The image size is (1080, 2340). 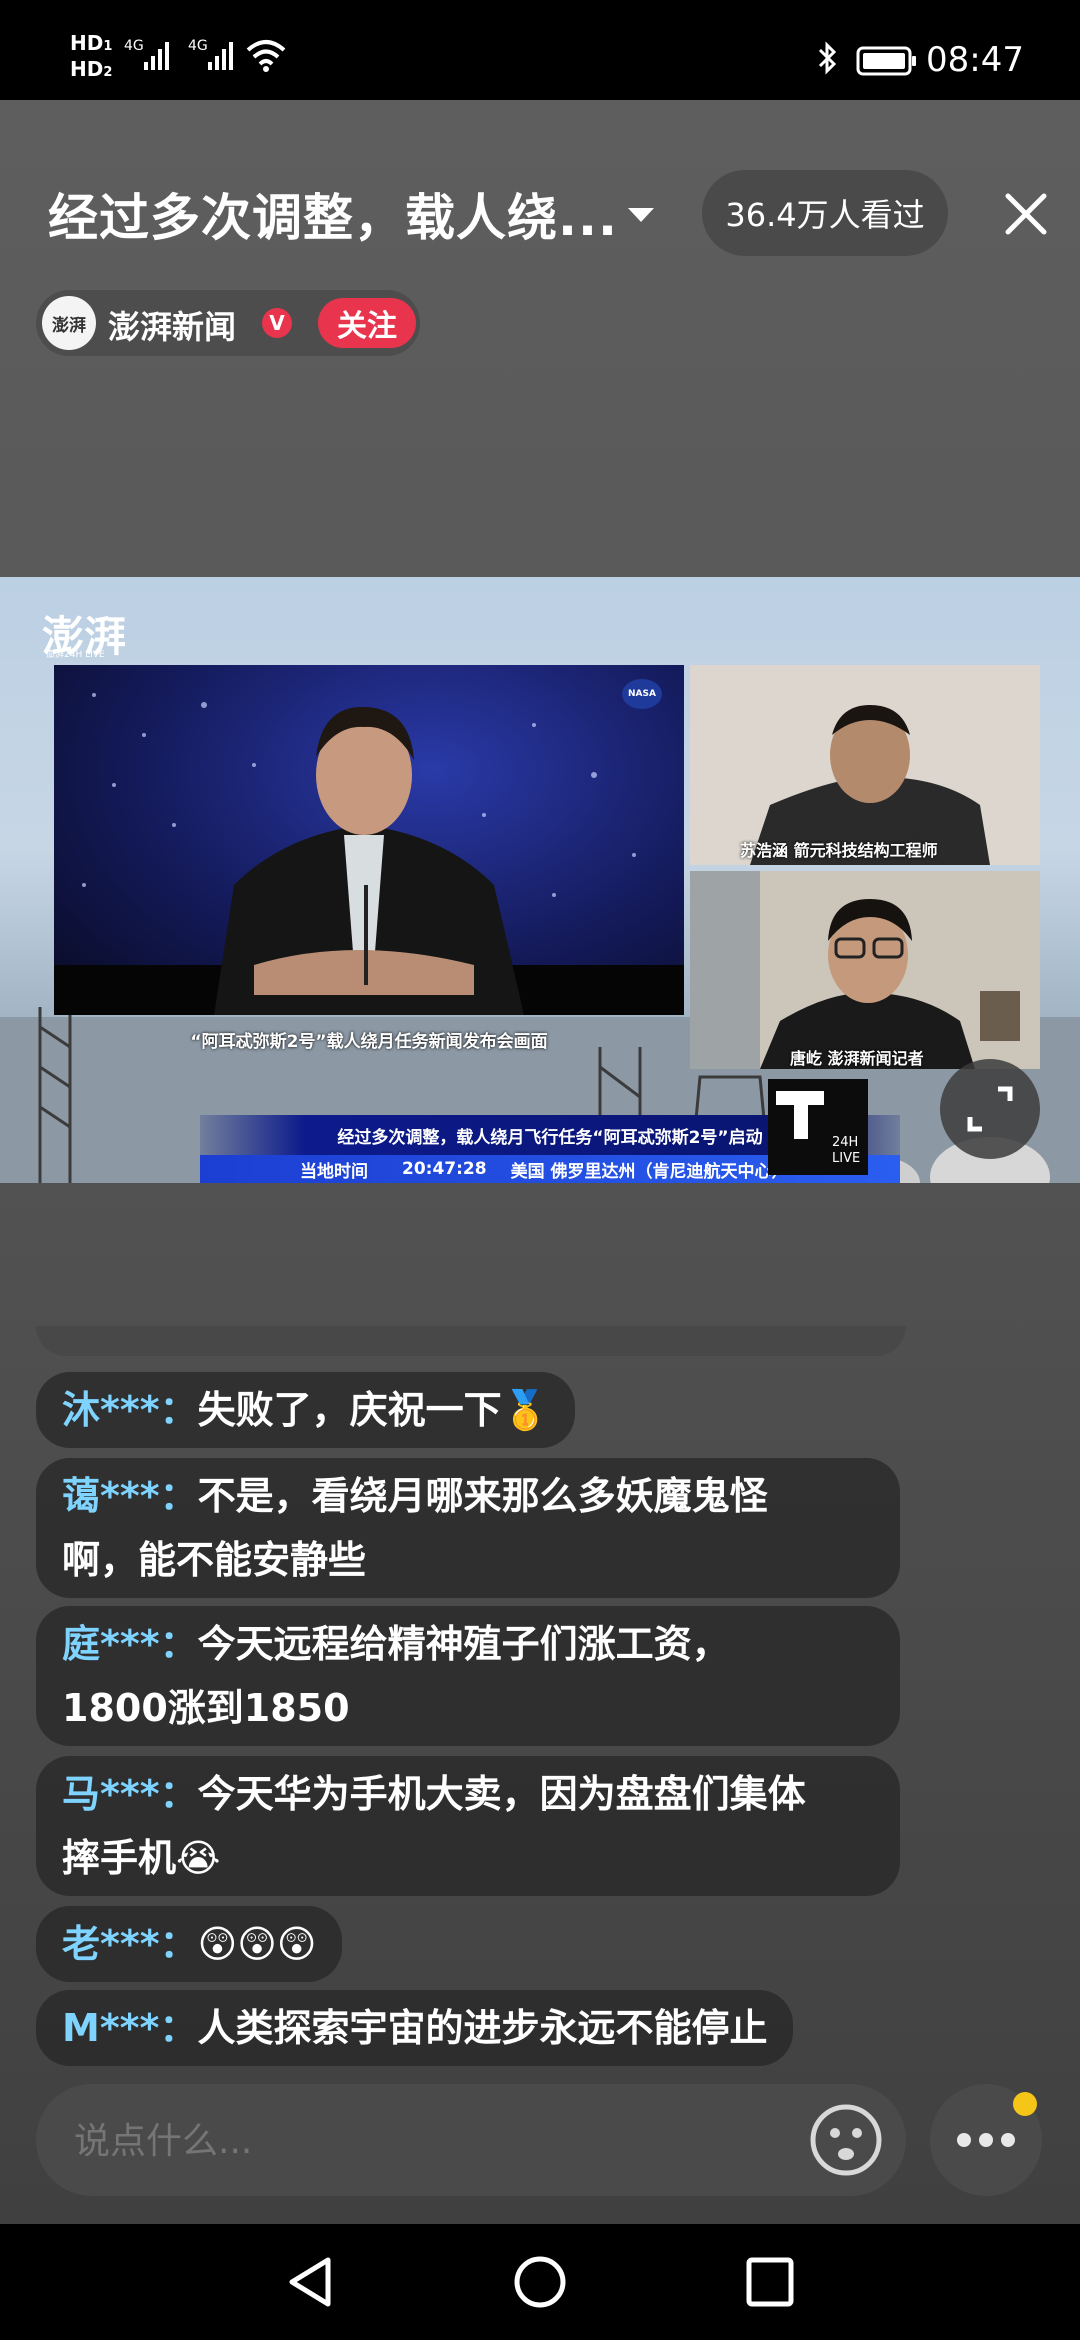 What do you see at coordinates (130, 1496) in the screenshot?
I see `comment-user: 蔼***：` at bounding box center [130, 1496].